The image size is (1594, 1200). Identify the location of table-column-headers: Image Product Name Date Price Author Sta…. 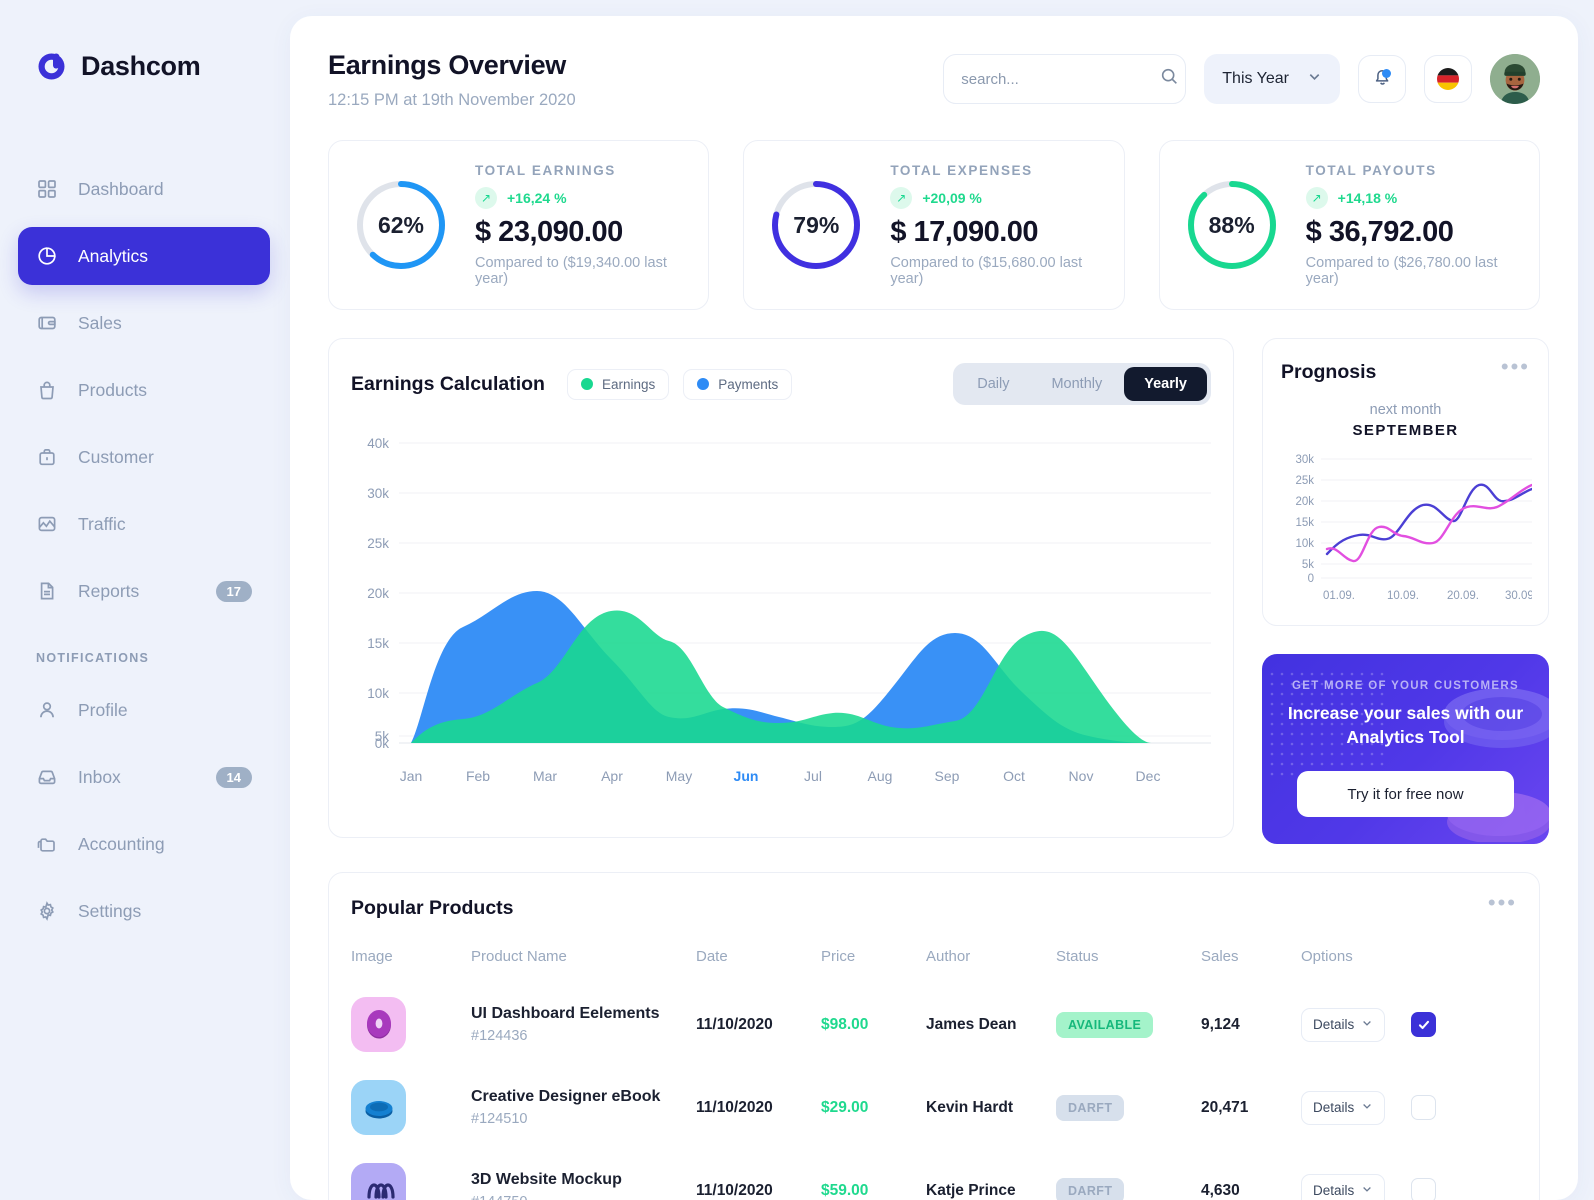
(934, 960).